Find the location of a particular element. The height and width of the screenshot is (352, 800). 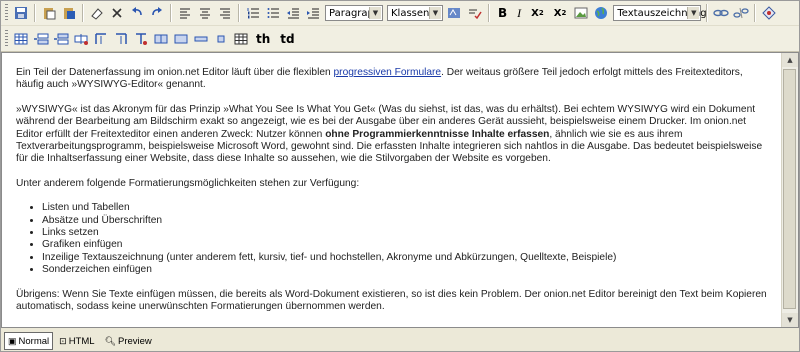

indent-icon is located at coordinates (313, 13).